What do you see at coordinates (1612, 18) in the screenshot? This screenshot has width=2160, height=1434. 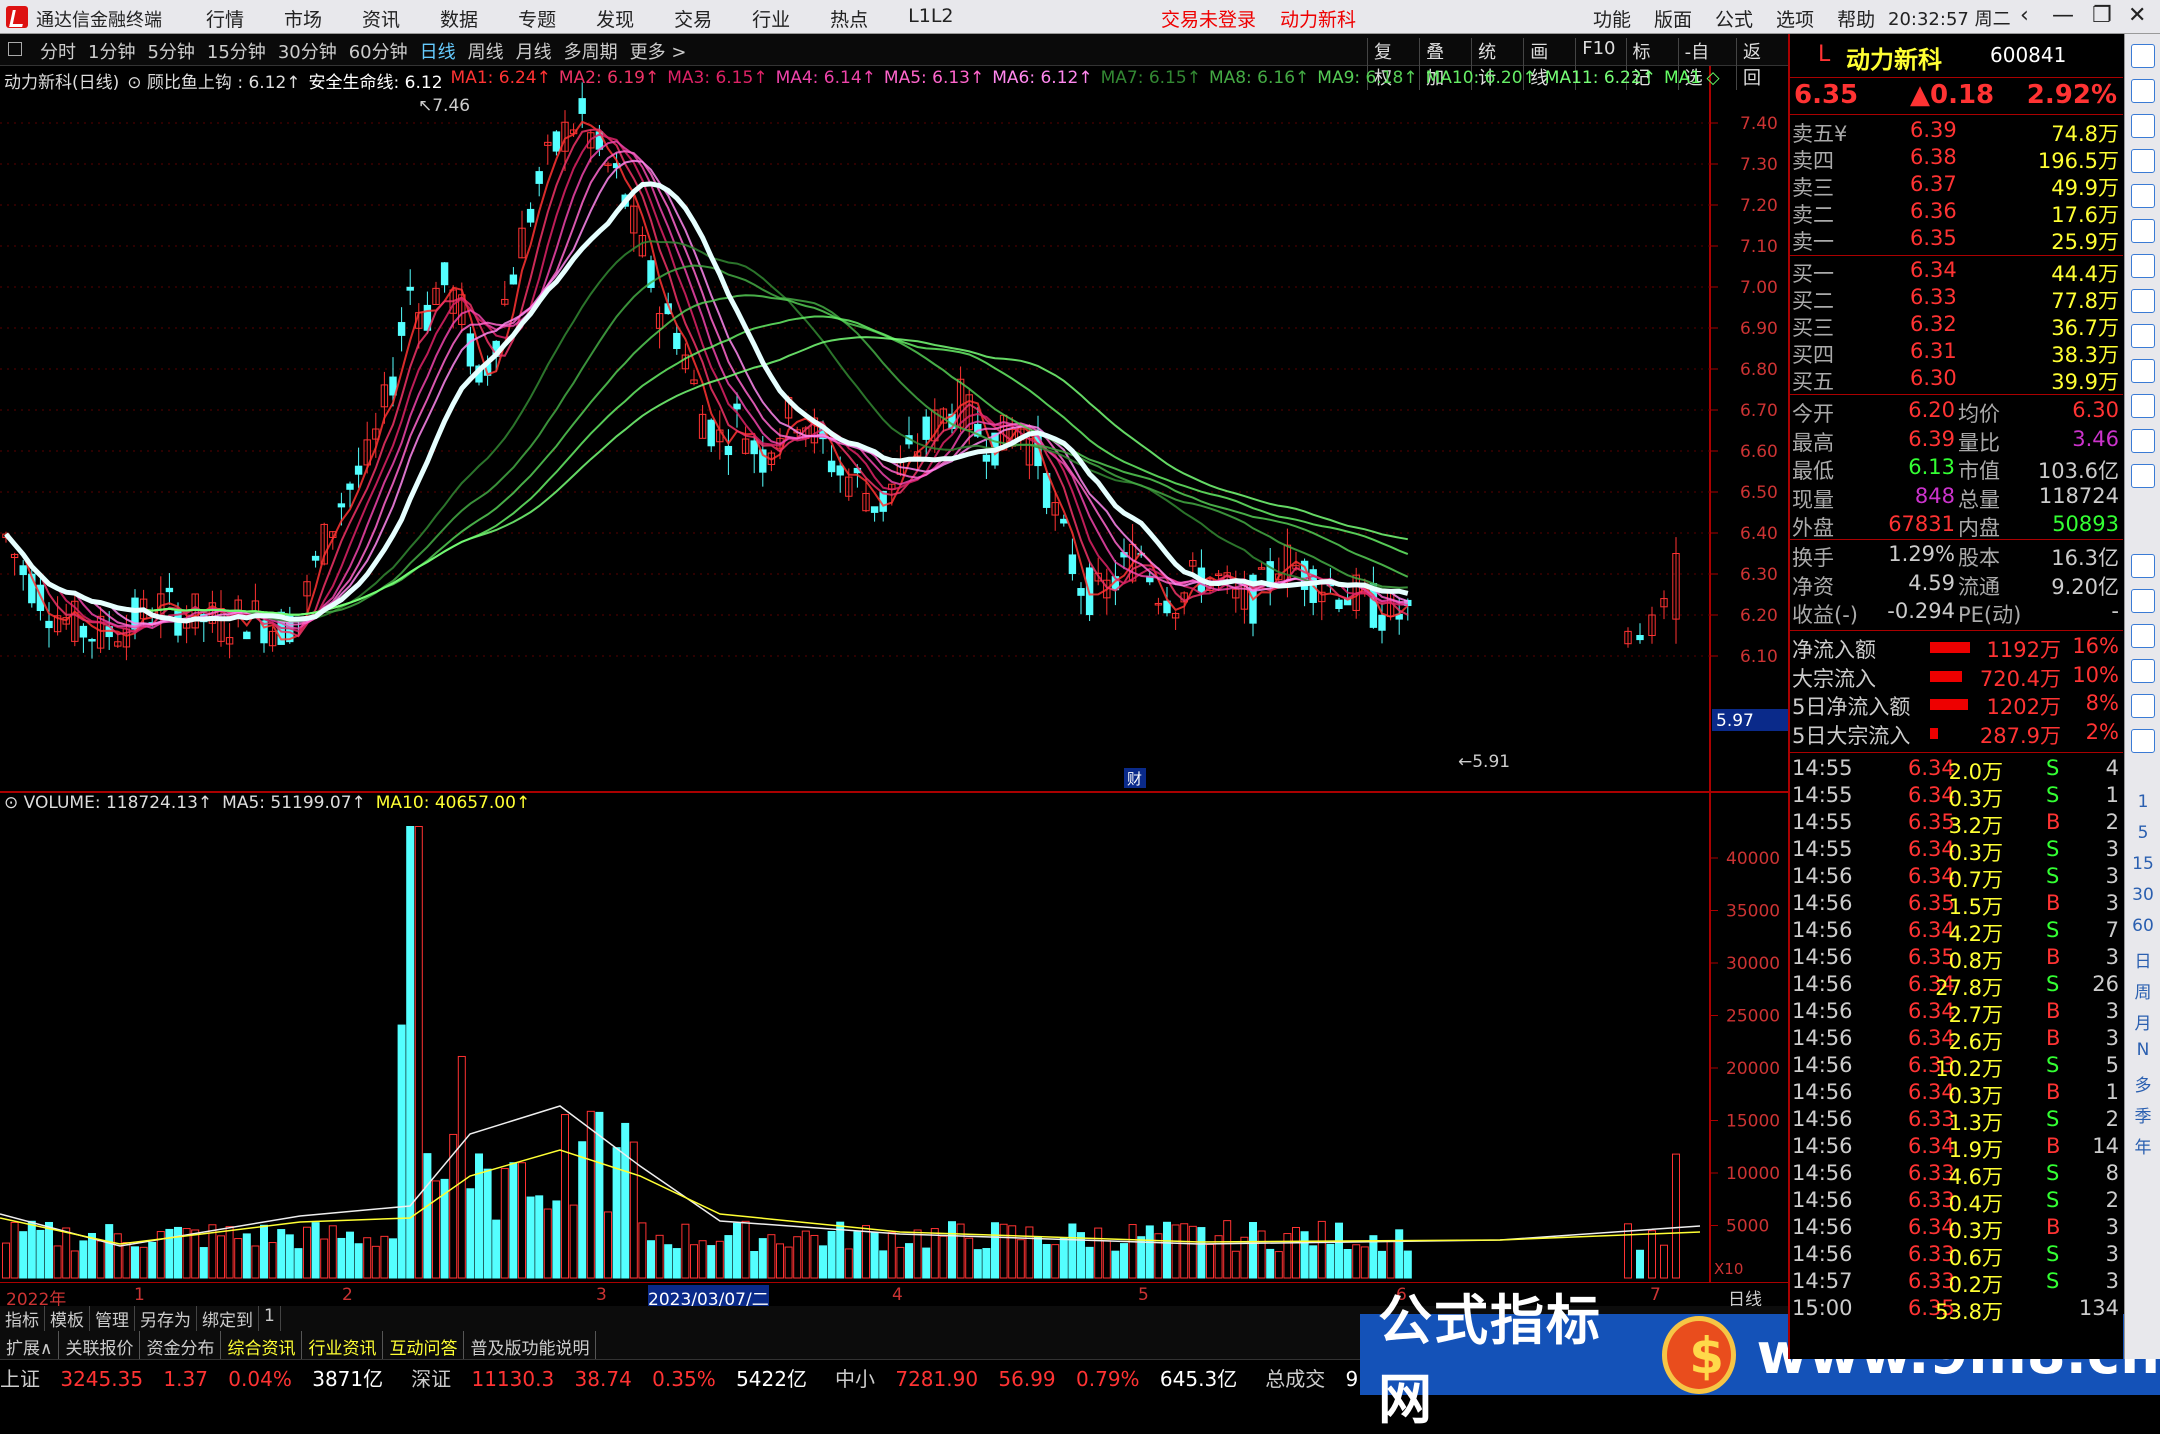 I see `right-menu-item-0: 功能` at bounding box center [1612, 18].